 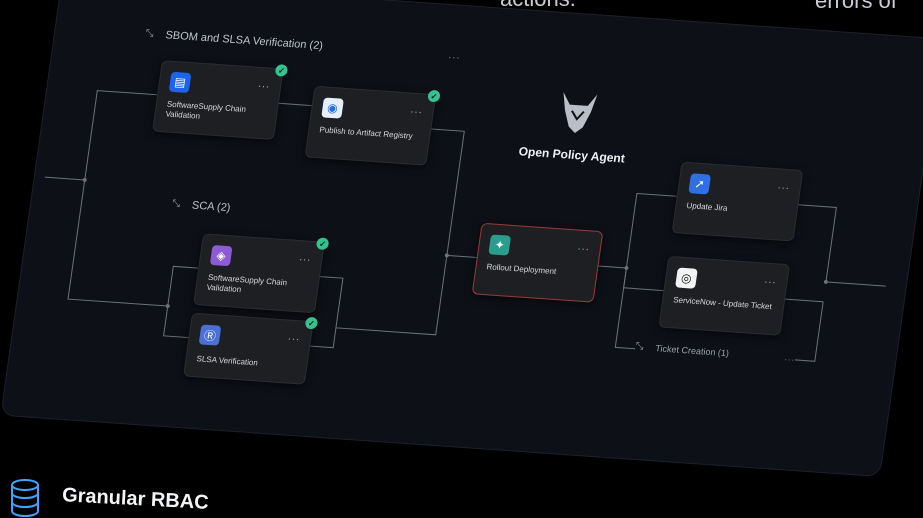 What do you see at coordinates (461, 494) in the screenshot?
I see `footer-section: Granular RBAC` at bounding box center [461, 494].